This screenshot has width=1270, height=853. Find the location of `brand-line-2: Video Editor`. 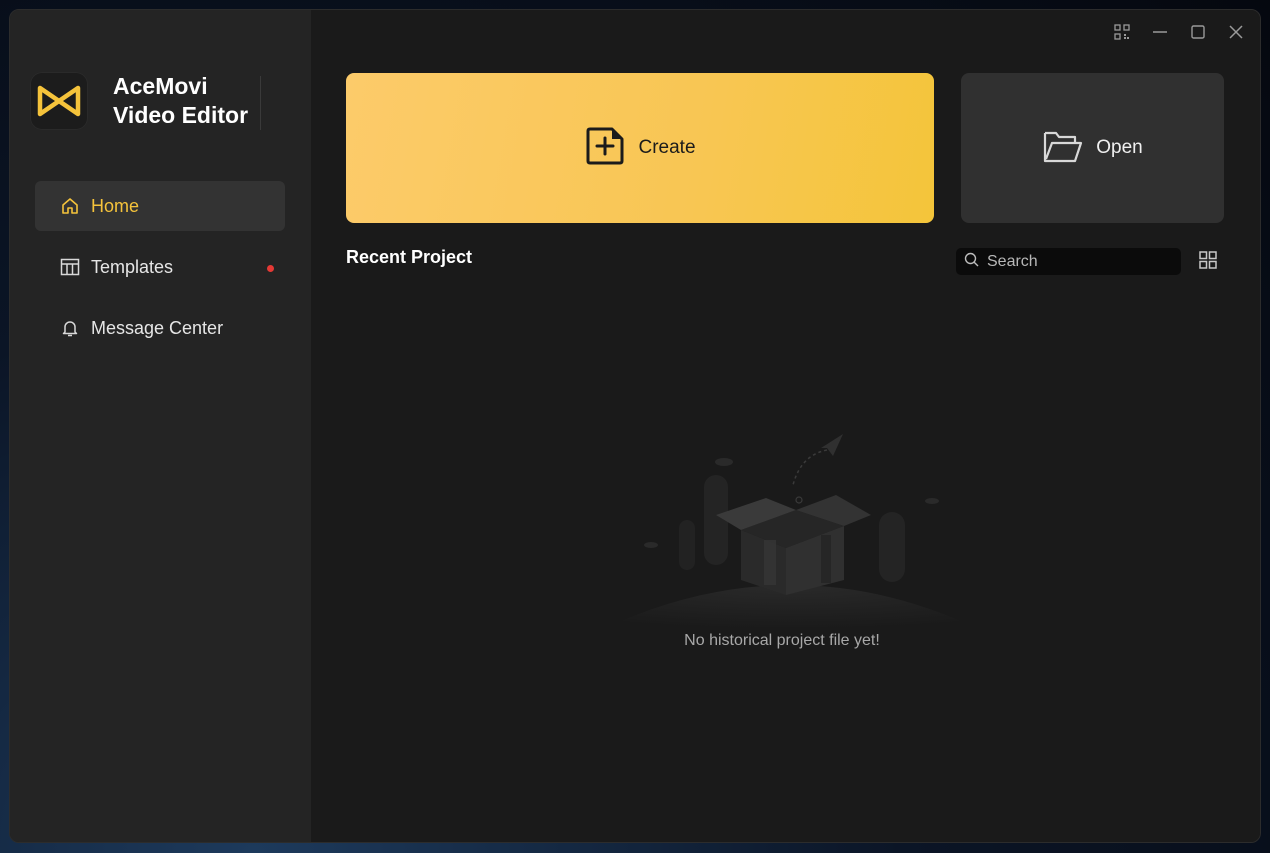

brand-line-2: Video Editor is located at coordinates (181, 115).